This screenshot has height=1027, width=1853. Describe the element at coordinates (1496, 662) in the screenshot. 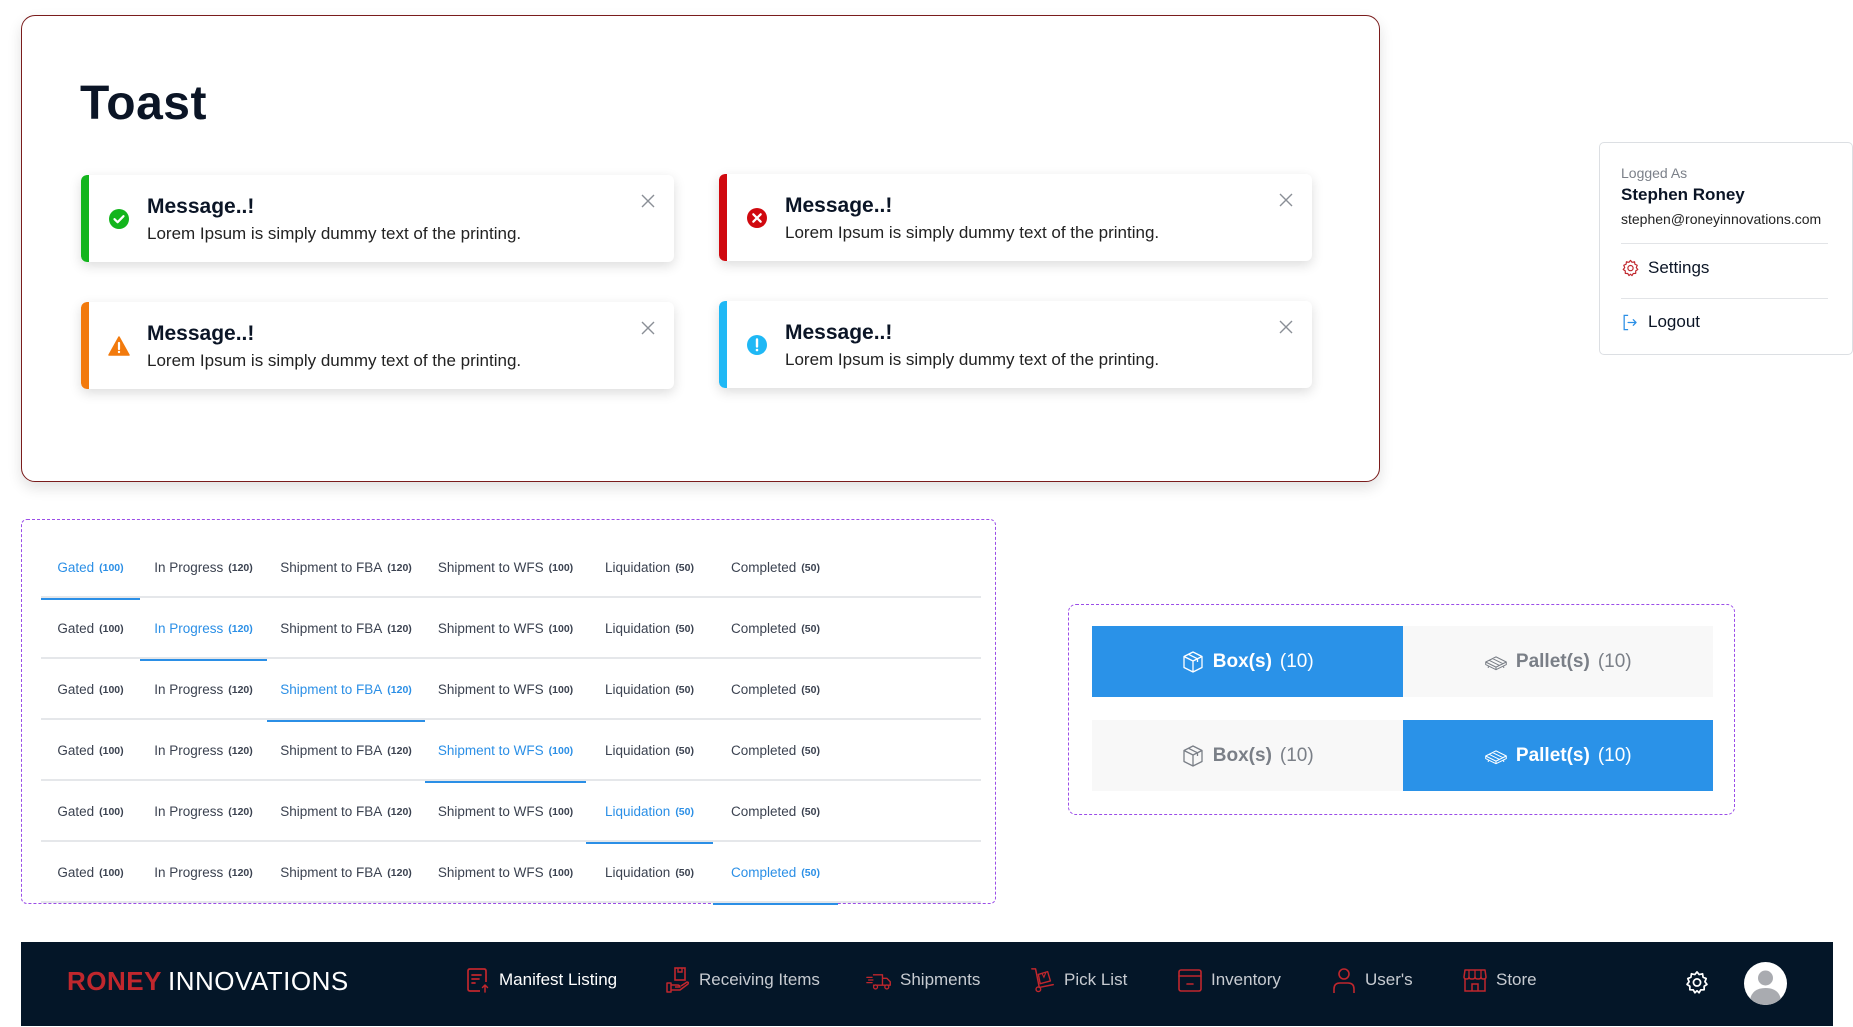

I see `pallet-icon` at that location.